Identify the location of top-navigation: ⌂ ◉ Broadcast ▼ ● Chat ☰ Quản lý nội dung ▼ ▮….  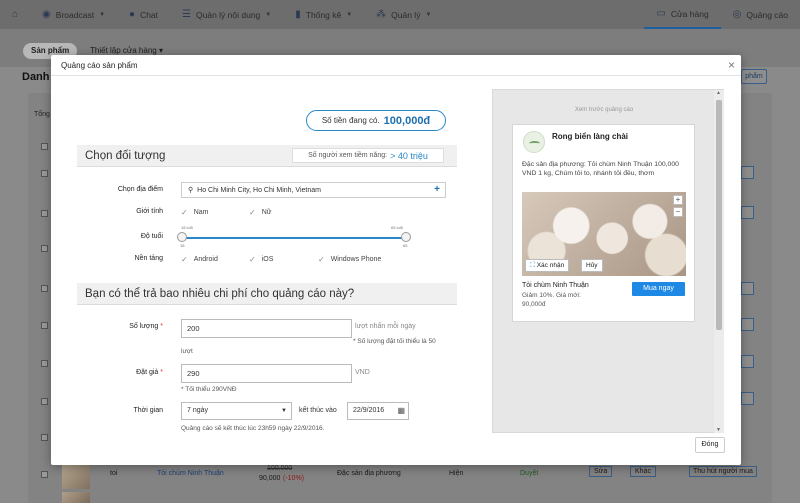
(400, 14).